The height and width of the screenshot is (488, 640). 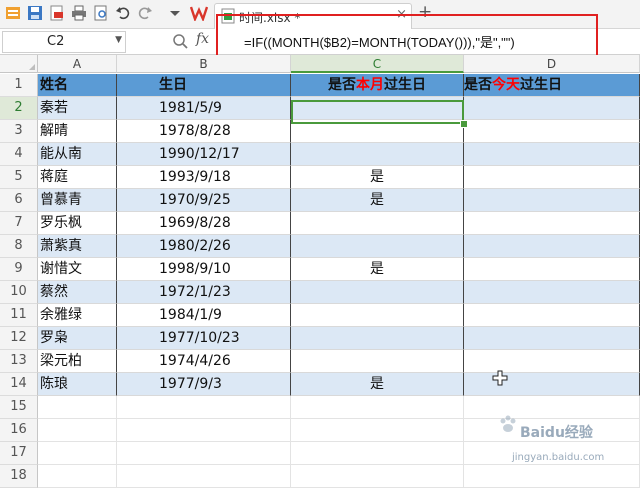 What do you see at coordinates (64, 42) in the screenshot?
I see `name-box: C2 ▼` at bounding box center [64, 42].